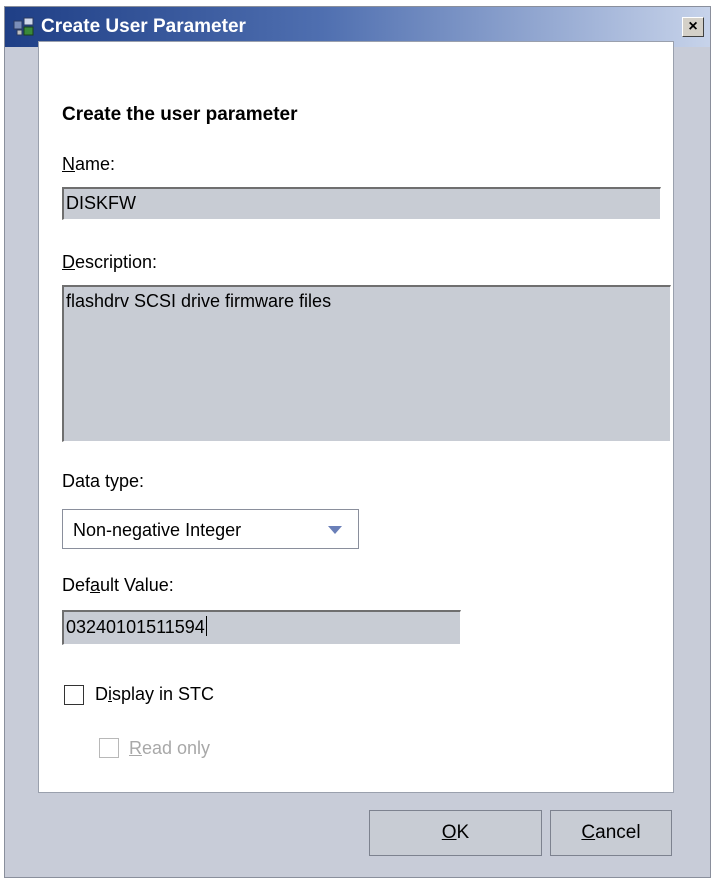  I want to click on chevron-down-icon, so click(335, 530).